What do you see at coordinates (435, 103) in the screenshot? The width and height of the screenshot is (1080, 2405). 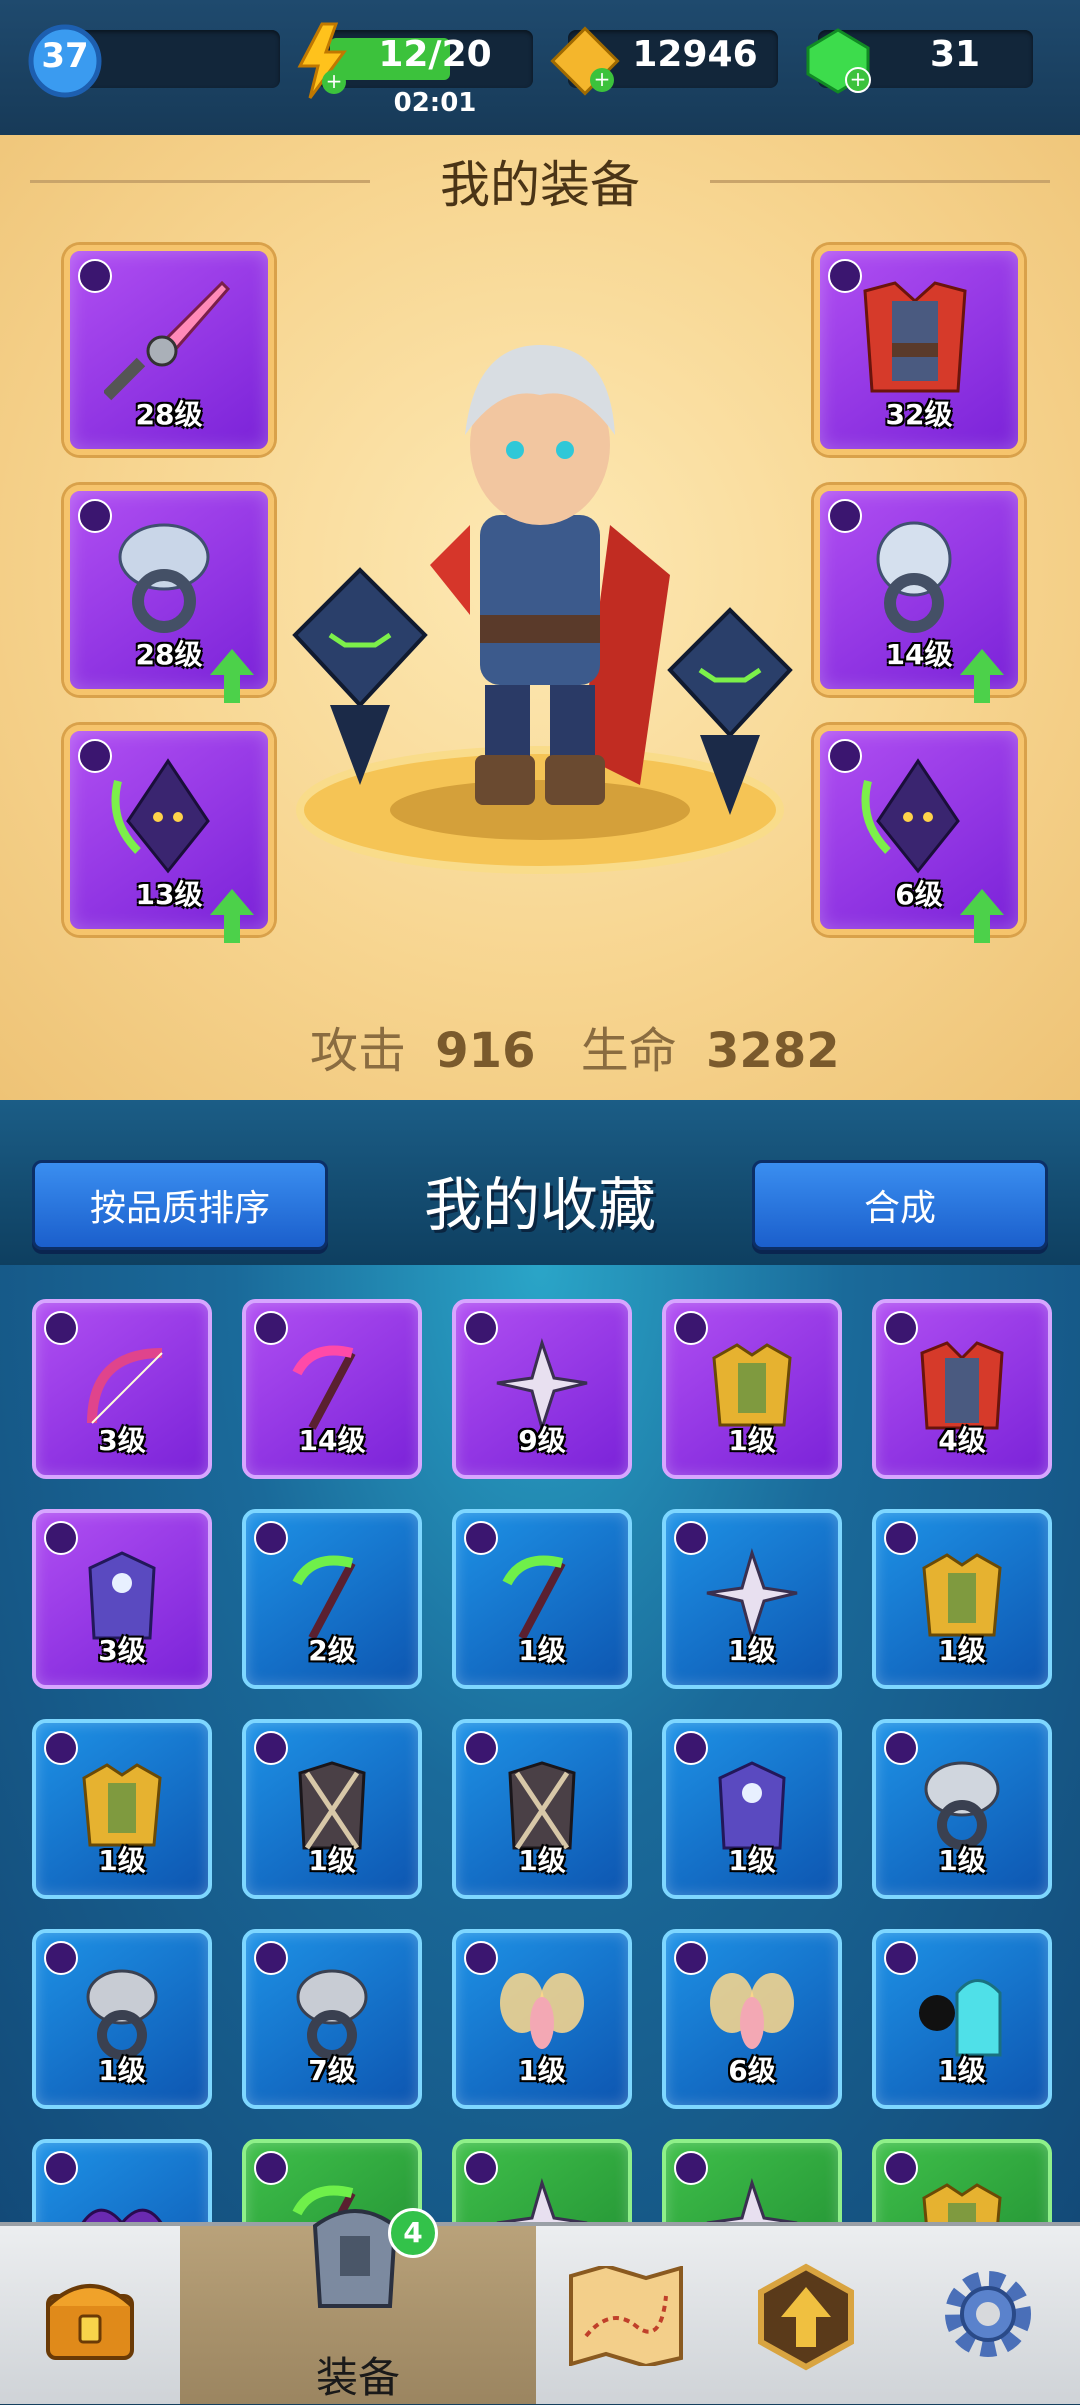 I see `energy-timer: 02:01` at bounding box center [435, 103].